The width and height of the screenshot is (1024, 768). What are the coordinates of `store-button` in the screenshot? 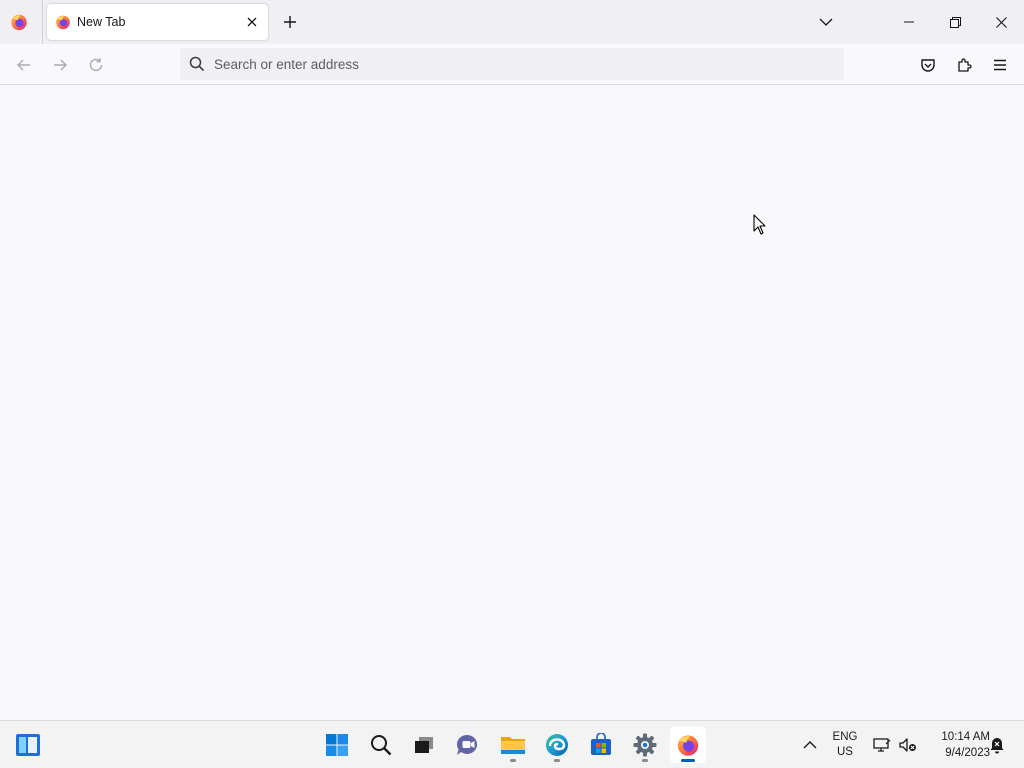 It's located at (601, 745).